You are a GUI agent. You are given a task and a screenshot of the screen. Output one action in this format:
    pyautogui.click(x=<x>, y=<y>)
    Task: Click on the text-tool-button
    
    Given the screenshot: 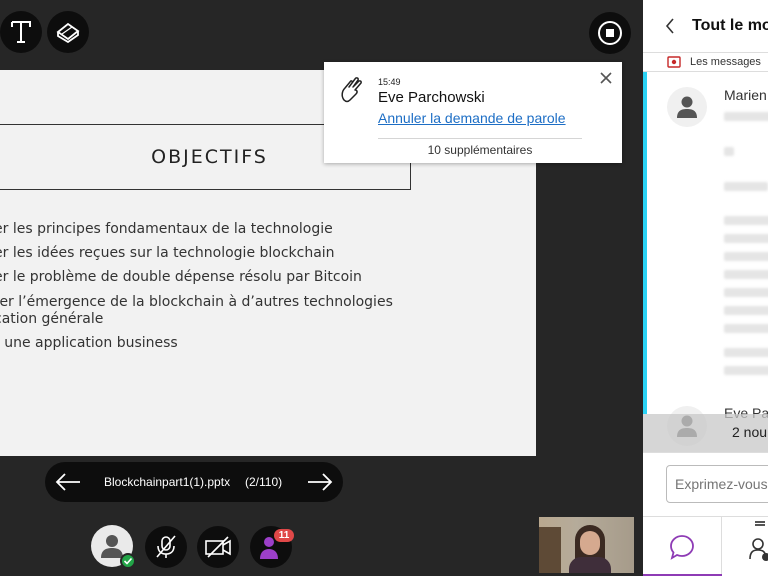 What is the action you would take?
    pyautogui.click(x=21, y=32)
    